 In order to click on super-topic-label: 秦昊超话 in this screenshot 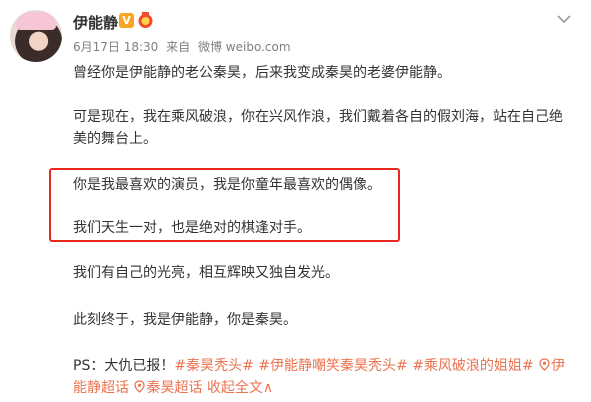, I will do `click(174, 388)`.